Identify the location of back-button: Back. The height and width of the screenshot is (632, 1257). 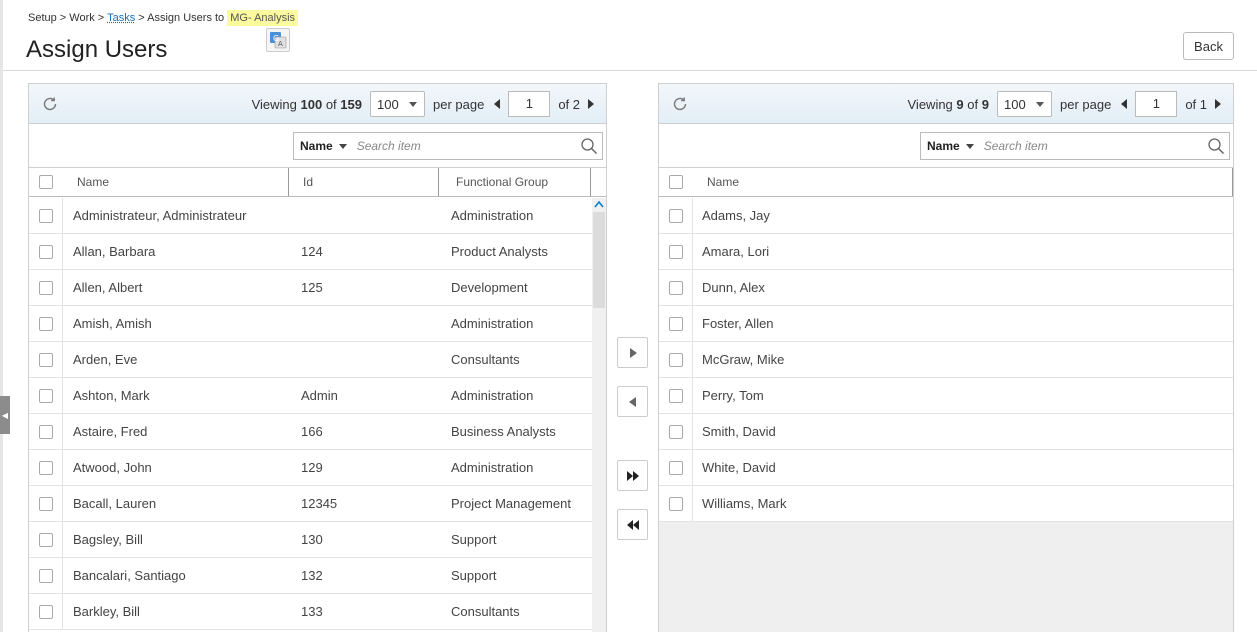
(1208, 46).